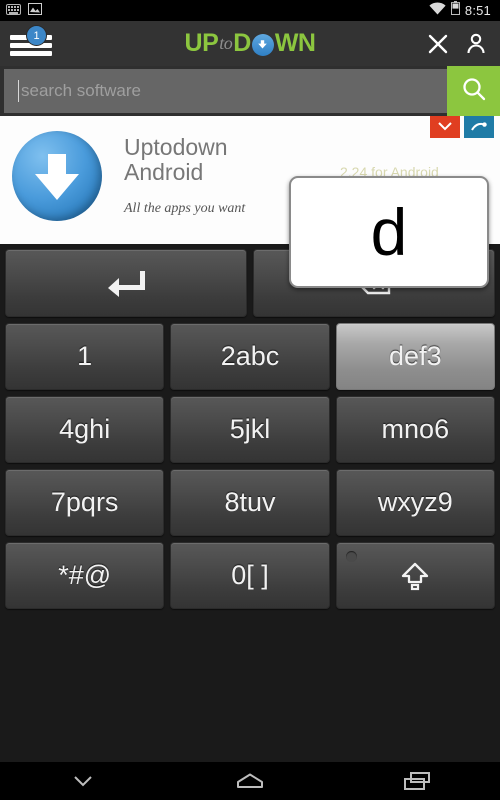  What do you see at coordinates (476, 44) in the screenshot?
I see `account-icon` at bounding box center [476, 44].